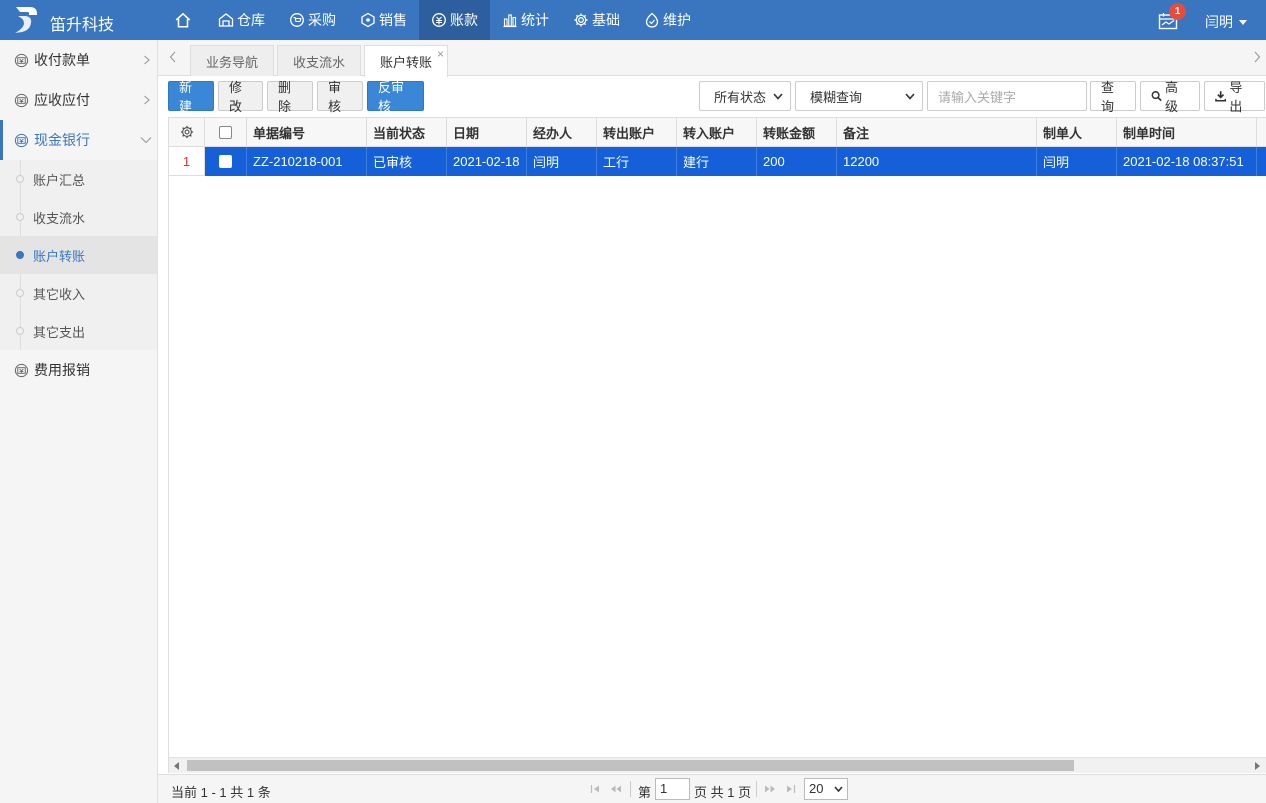 Image resolution: width=1266 pixels, height=803 pixels. What do you see at coordinates (78, 331) in the screenshot?
I see `sidebar-item-other-expense: 其它支出` at bounding box center [78, 331].